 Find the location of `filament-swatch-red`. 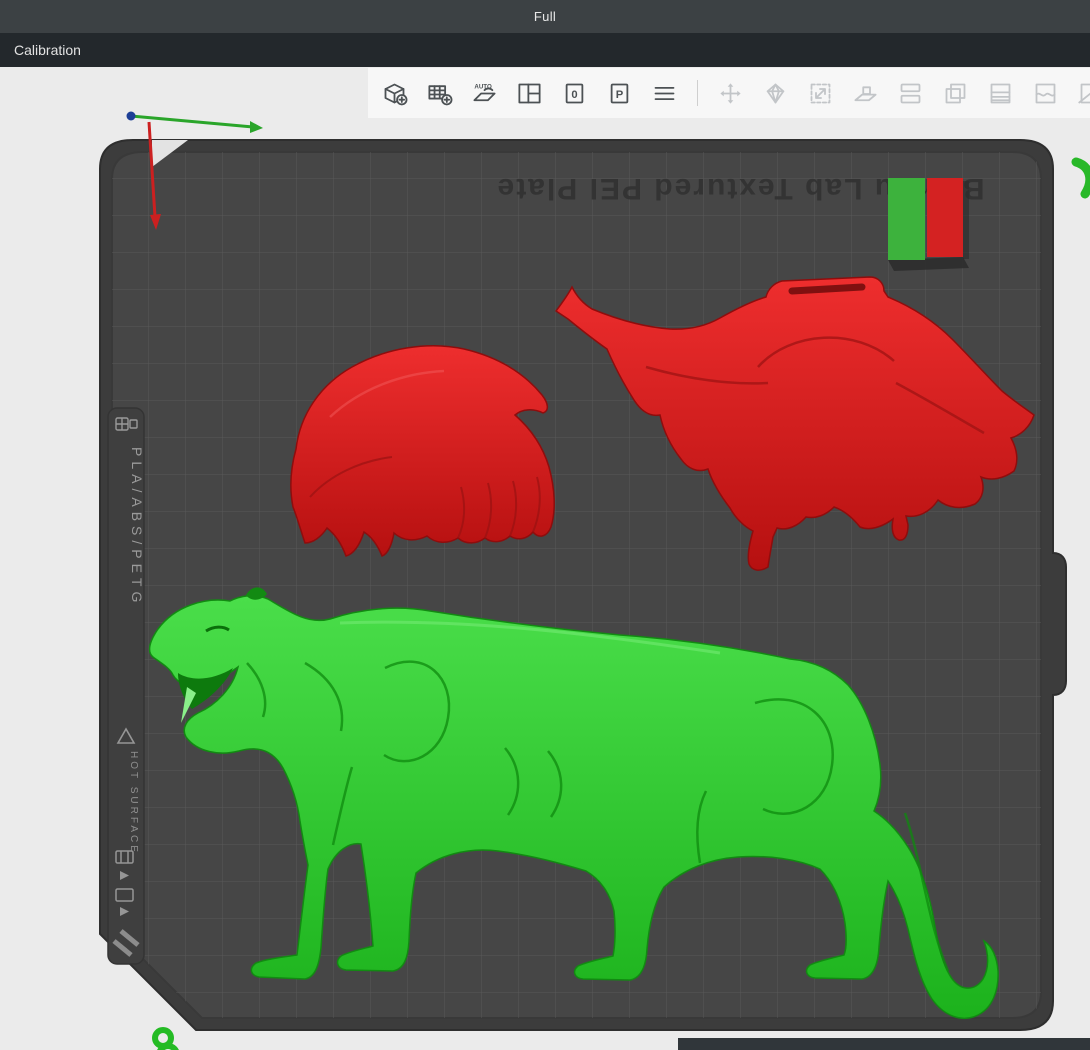

filament-swatch-red is located at coordinates (945, 217).